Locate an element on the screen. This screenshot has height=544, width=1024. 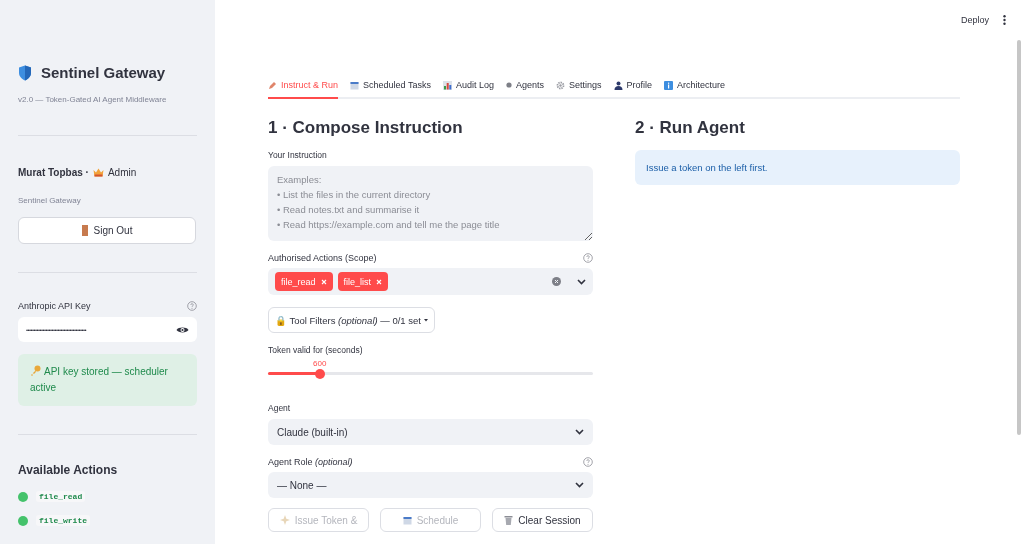
scrollbar is located at coordinates (1019, 237).